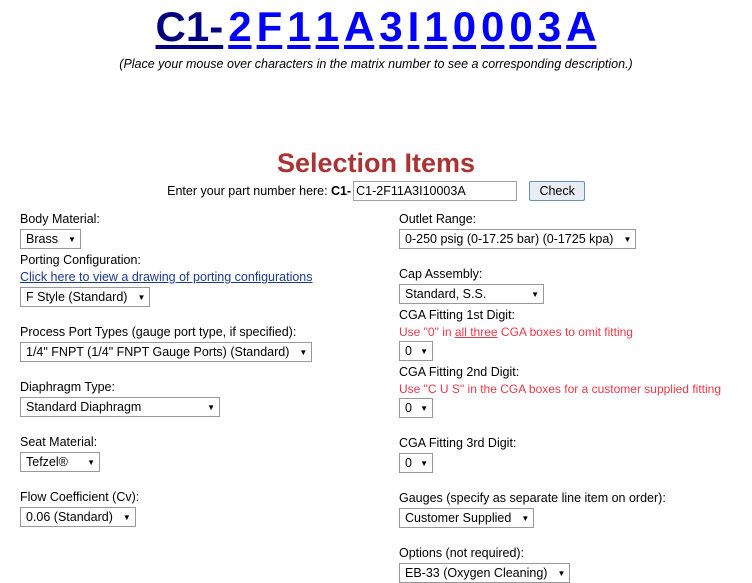 This screenshot has height=583, width=752. Describe the element at coordinates (408, 351) in the screenshot. I see `select-cga-fitting-1st-digit-value: 0` at that location.